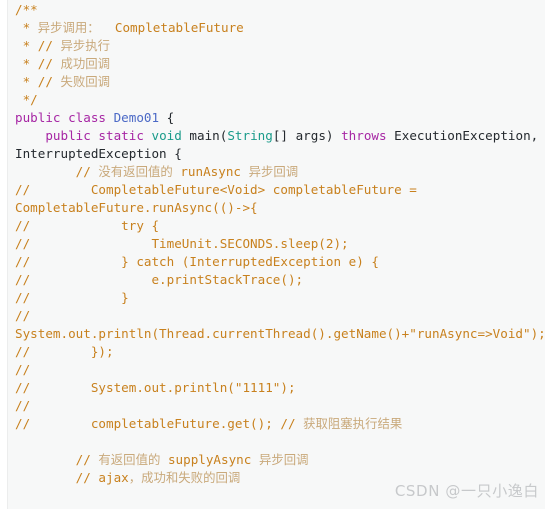  Describe the element at coordinates (136, 117) in the screenshot. I see `code-token: Demo01` at that location.